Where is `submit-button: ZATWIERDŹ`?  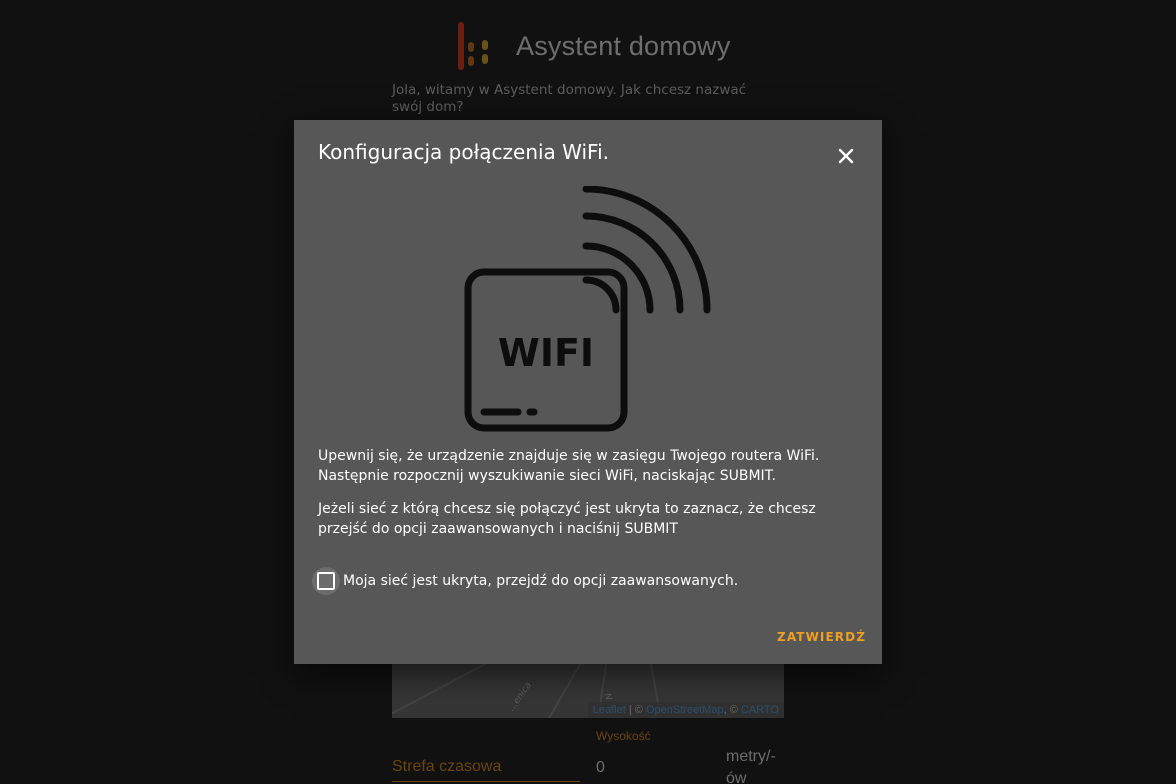 submit-button: ZATWIERDŹ is located at coordinates (821, 637).